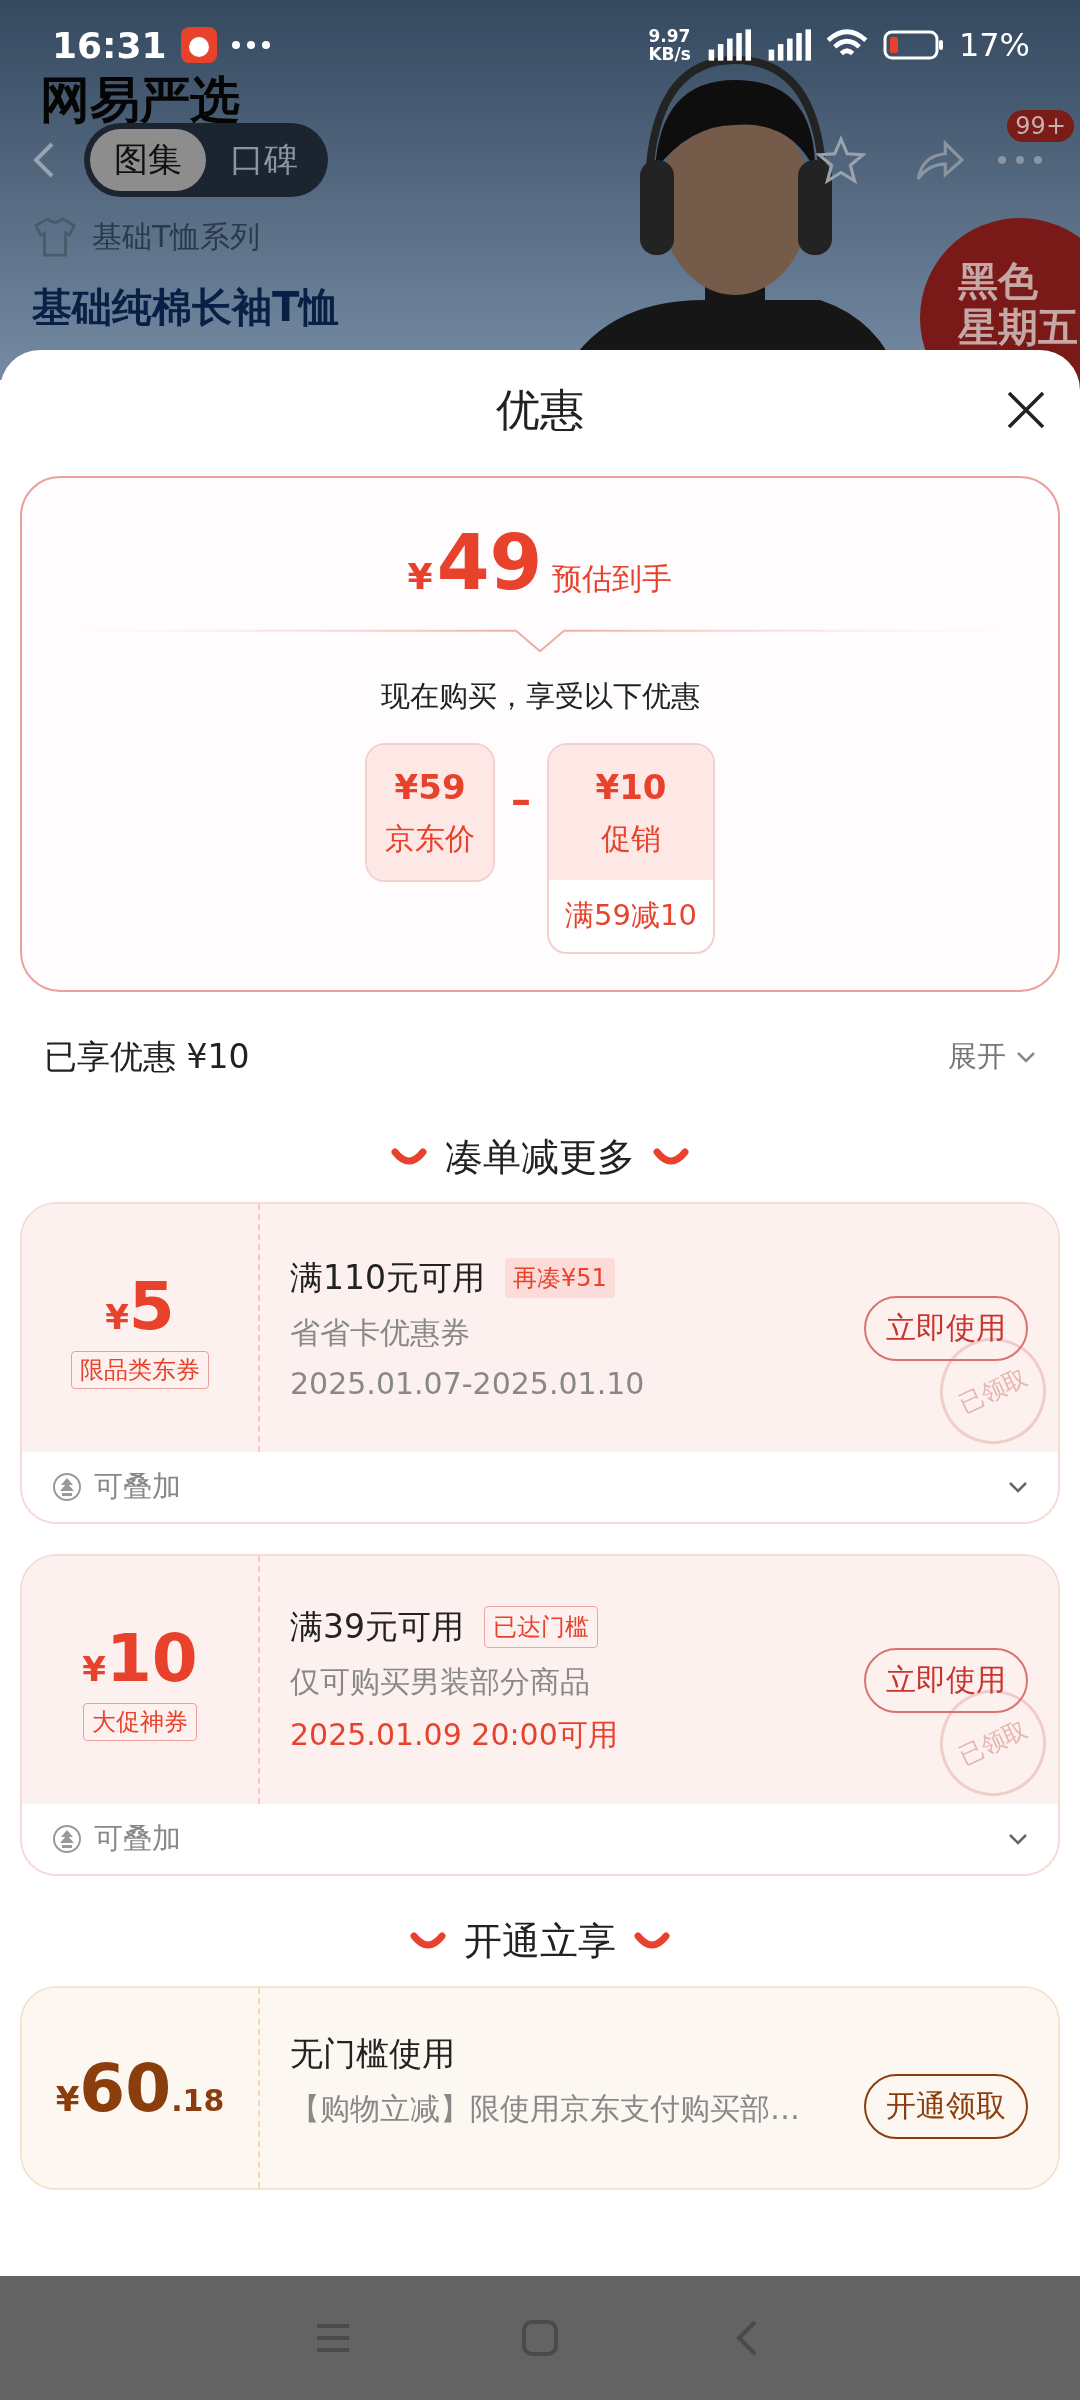  Describe the element at coordinates (380, 1332) in the screenshot. I see `coupon-description: 省省卡优惠券` at that location.